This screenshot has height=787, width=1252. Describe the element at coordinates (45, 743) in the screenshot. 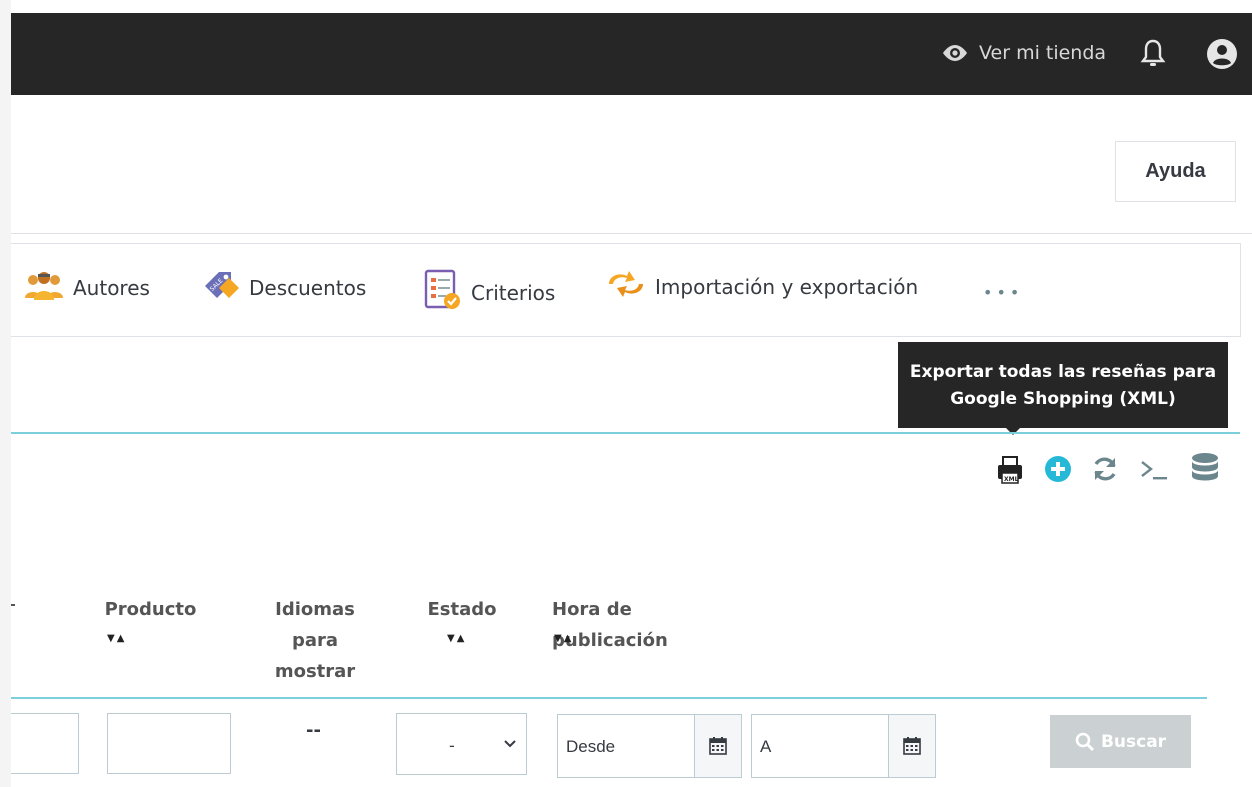

I see `filter-prev-column-input` at that location.